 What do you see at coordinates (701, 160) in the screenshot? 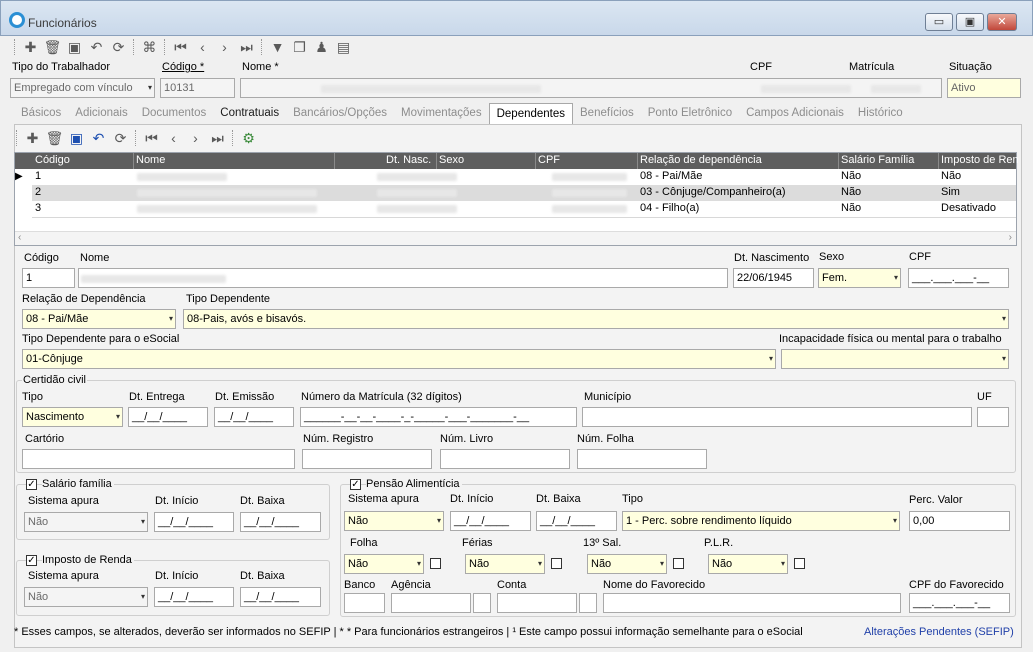
I see `col-relacao: Relação de dependência` at bounding box center [701, 160].